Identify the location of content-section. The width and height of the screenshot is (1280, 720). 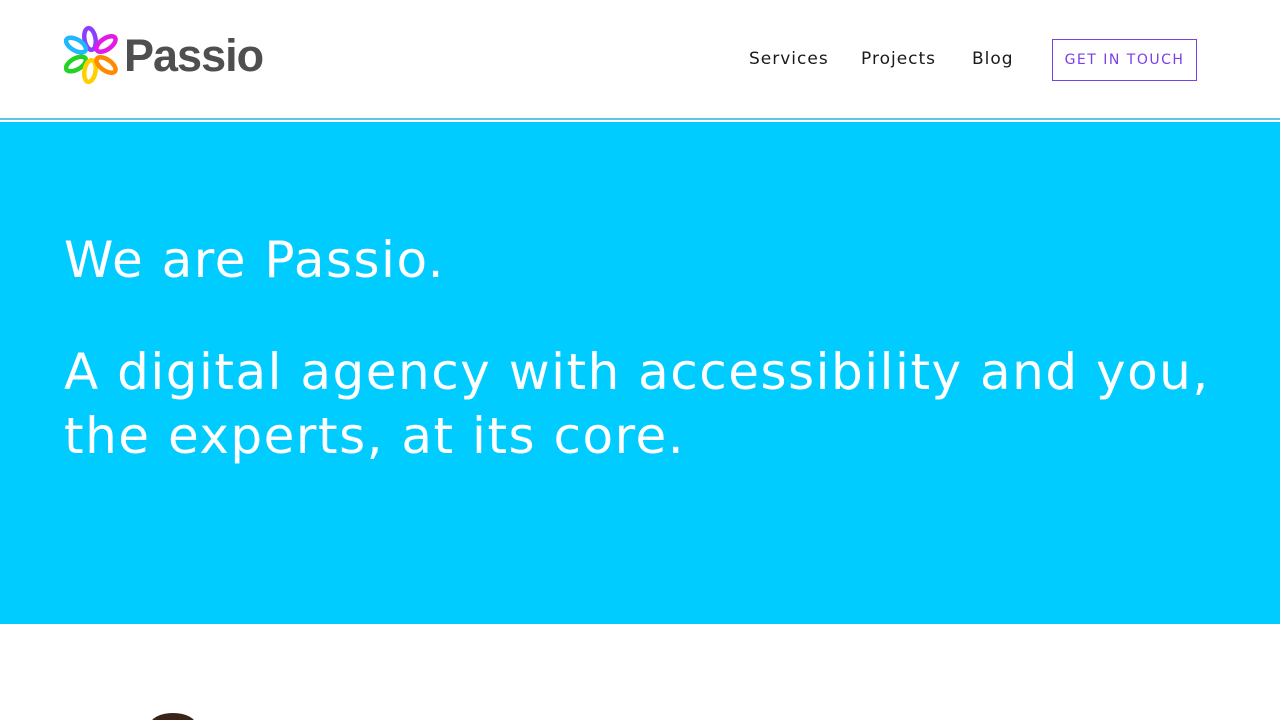
(640, 672).